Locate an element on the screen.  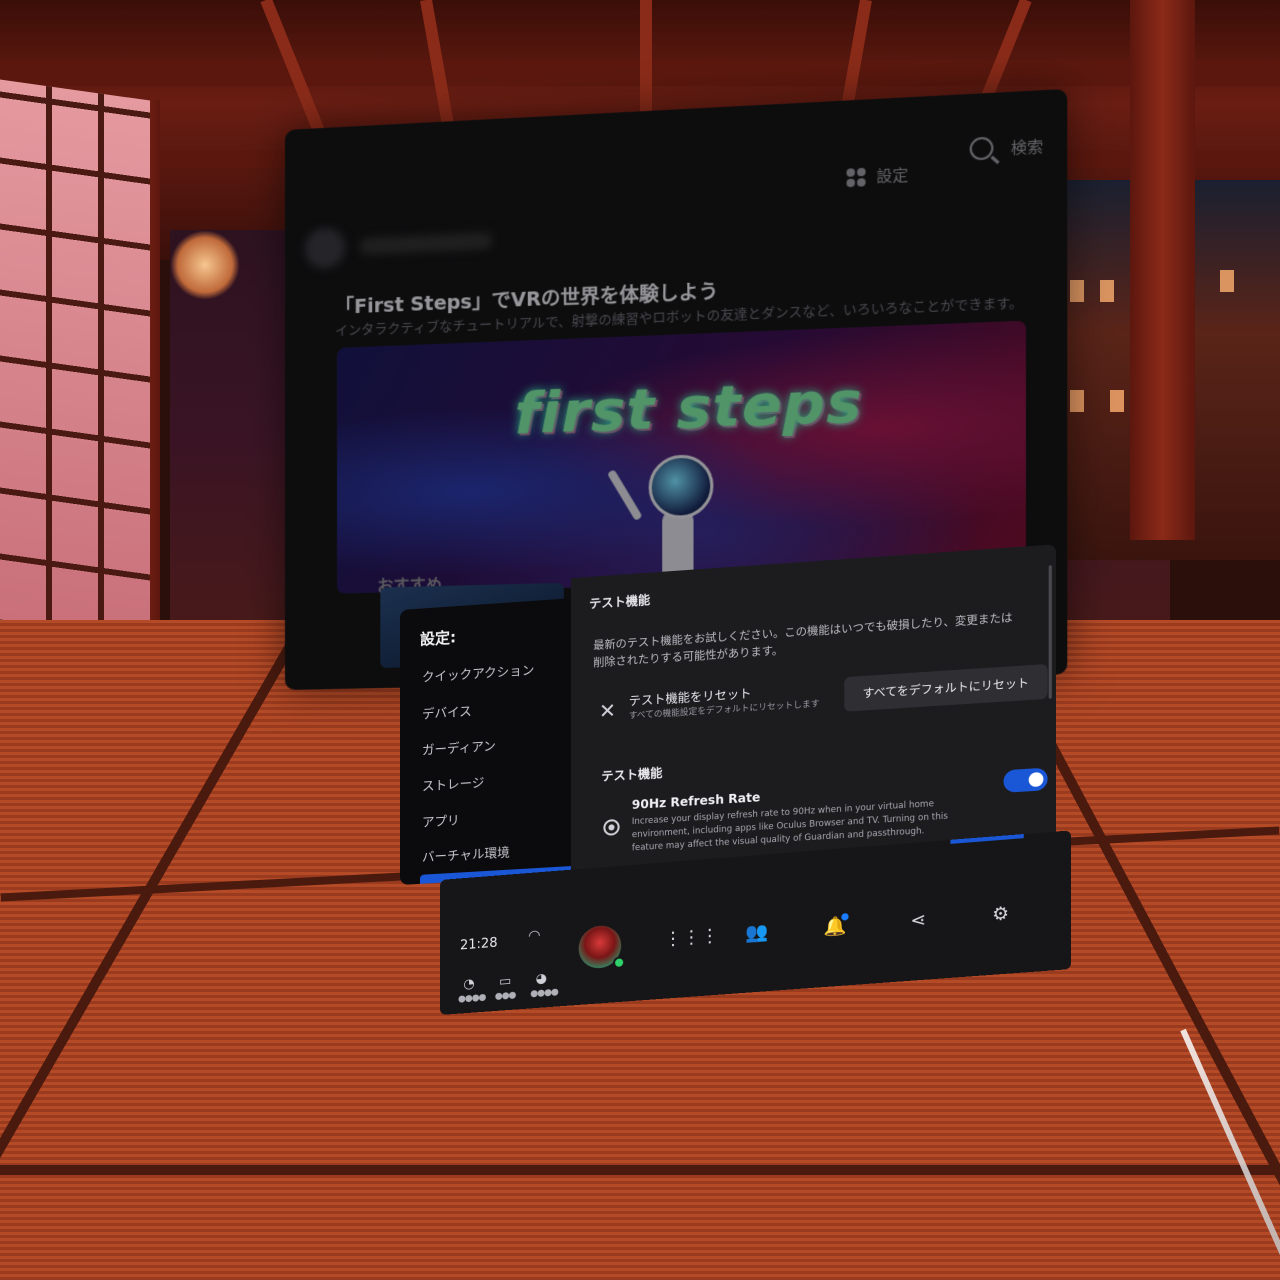
right-controller-icon: ◕ ●●●● is located at coordinates (544, 985).